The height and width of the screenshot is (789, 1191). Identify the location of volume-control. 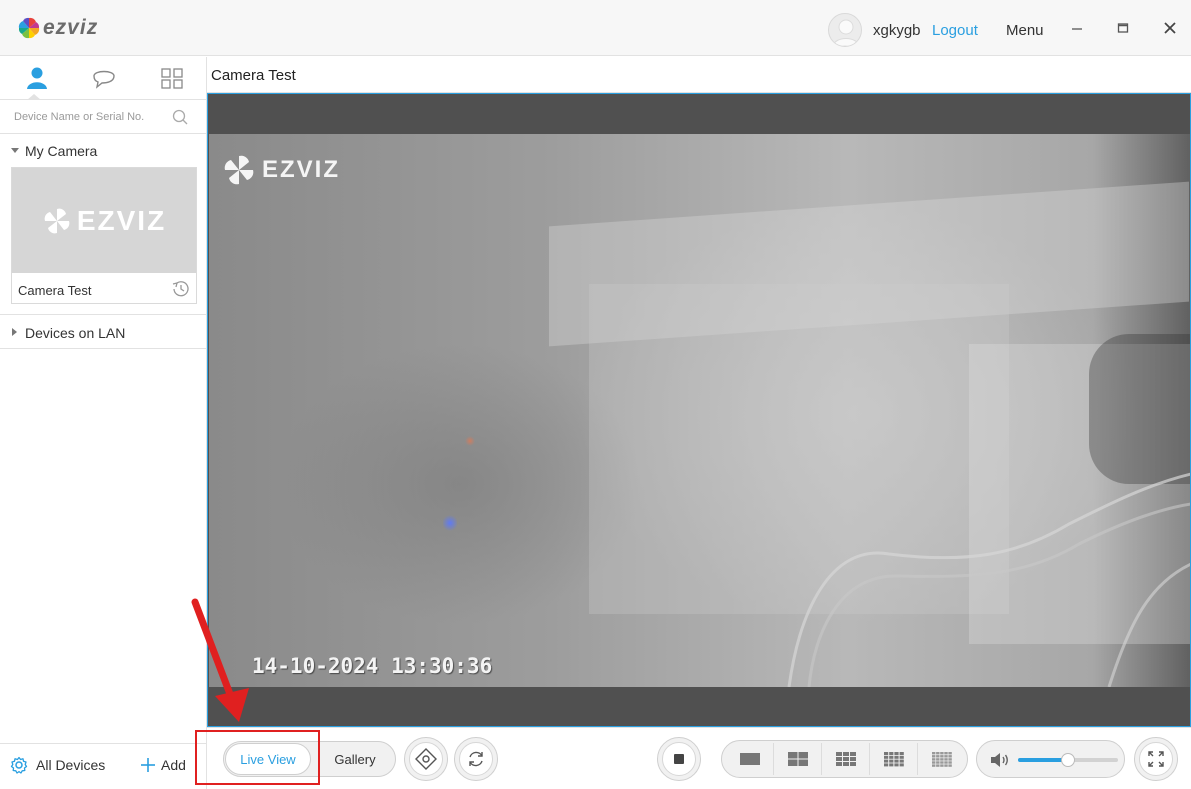
(1050, 759).